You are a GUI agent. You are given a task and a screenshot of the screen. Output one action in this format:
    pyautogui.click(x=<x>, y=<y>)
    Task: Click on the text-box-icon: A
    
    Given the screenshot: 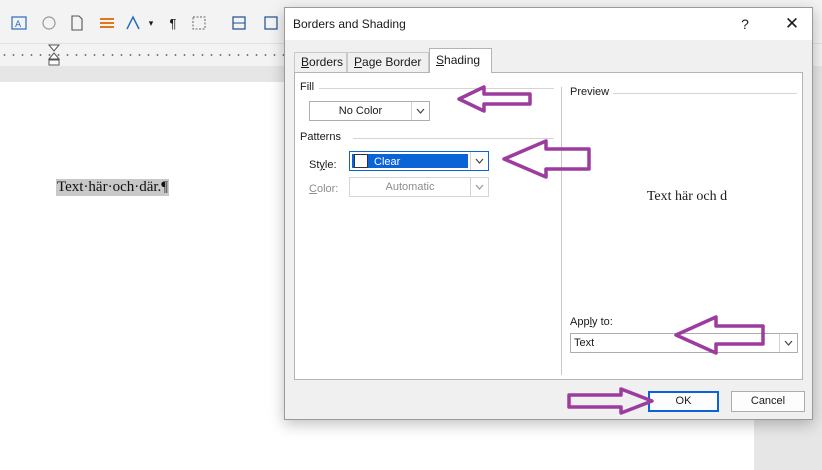 What is the action you would take?
    pyautogui.click(x=19, y=23)
    